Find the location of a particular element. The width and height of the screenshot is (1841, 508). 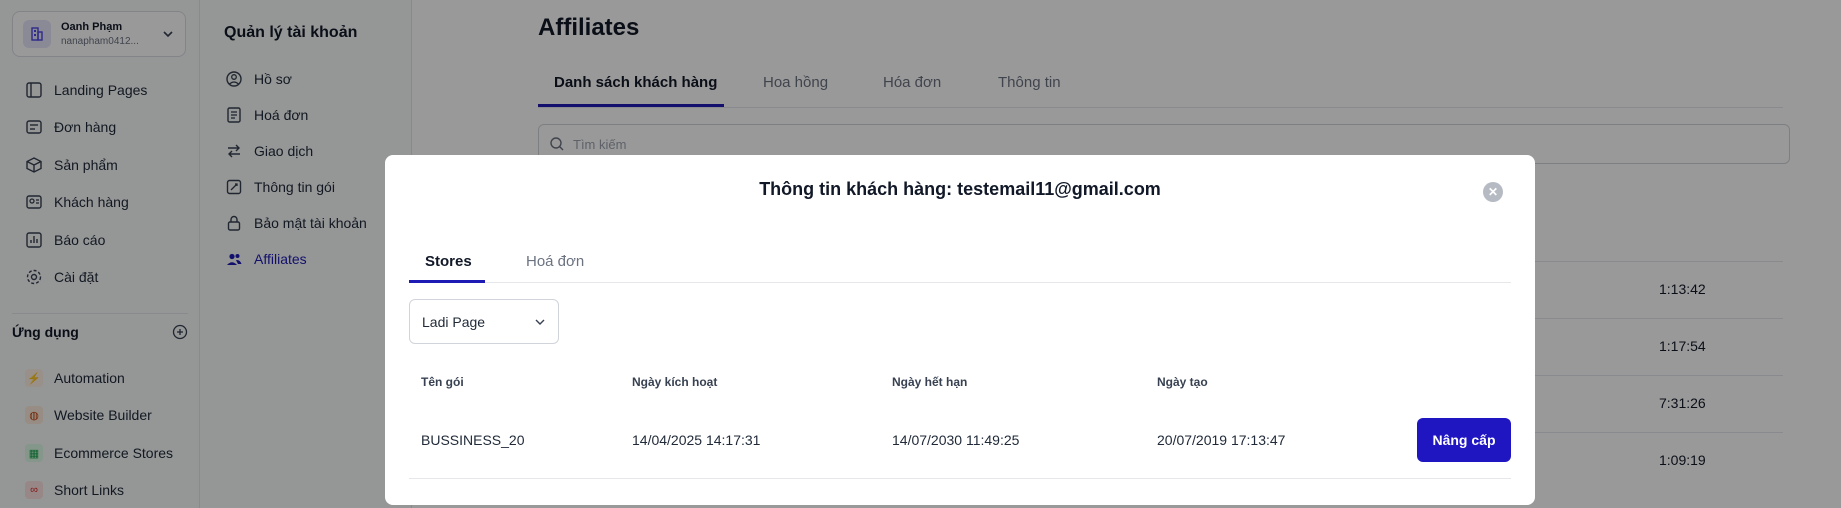

column-header-activated: Ngày kích hoạt is located at coordinates (675, 382).